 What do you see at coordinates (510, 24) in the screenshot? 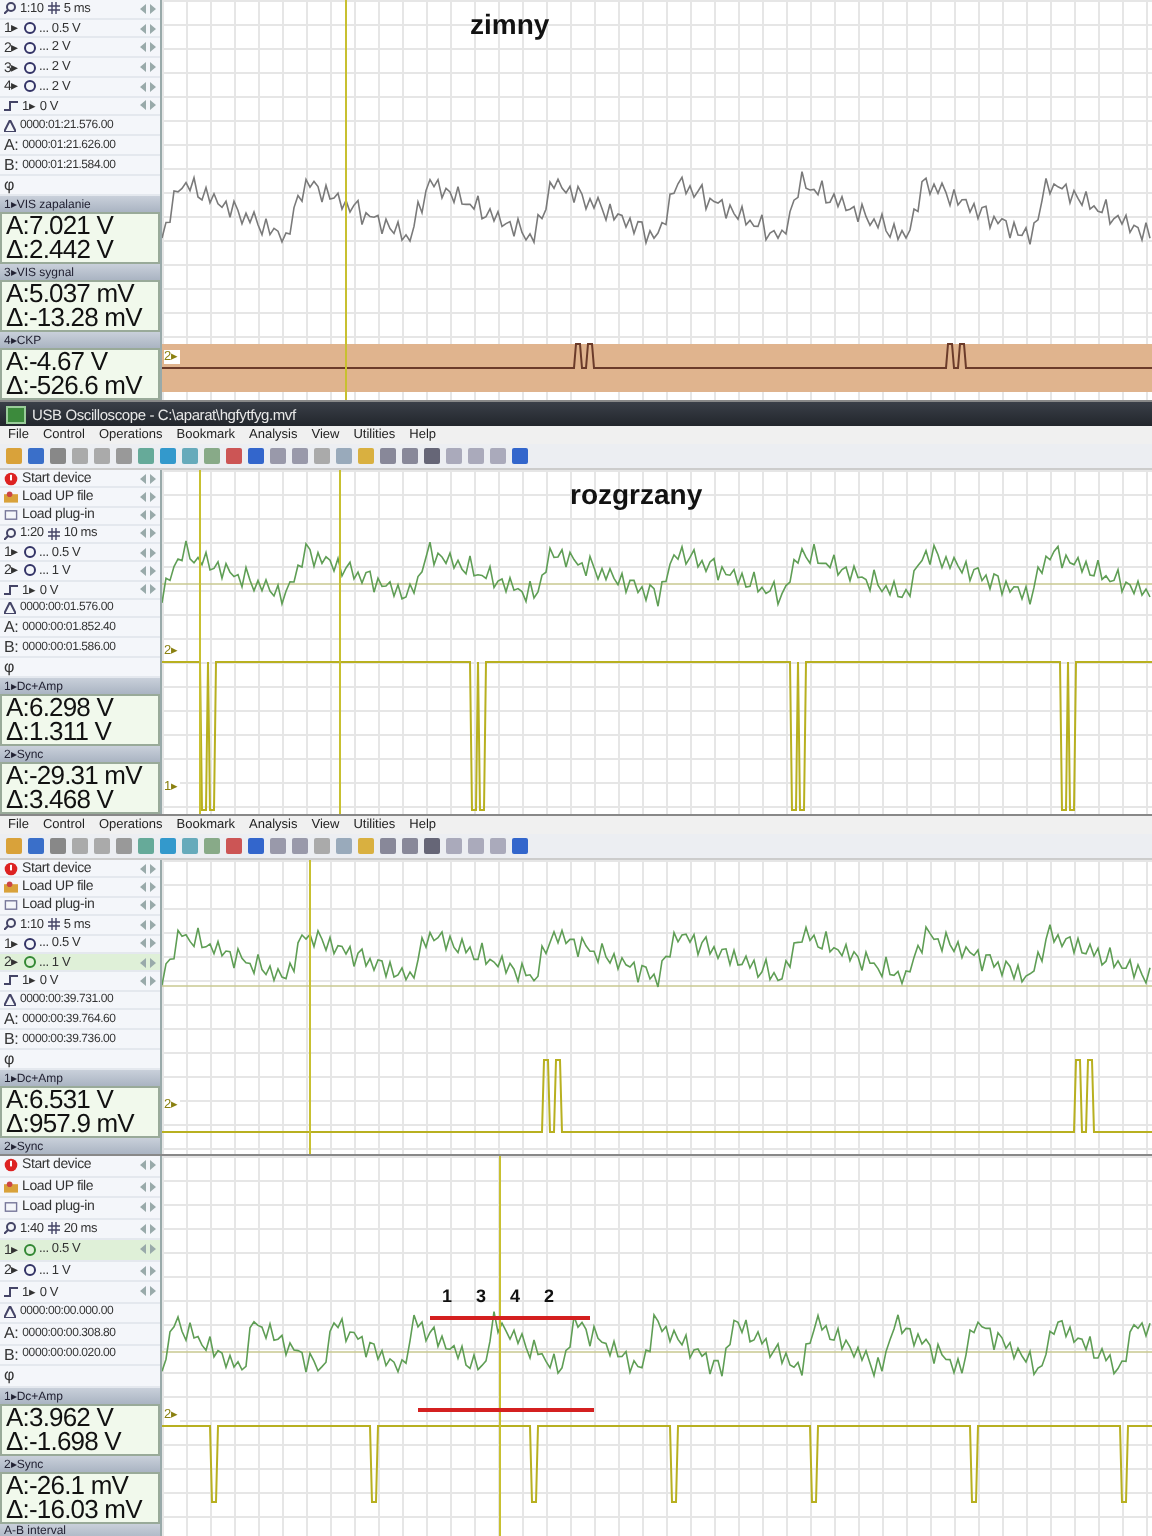
I see `scope-title: zimny` at bounding box center [510, 24].